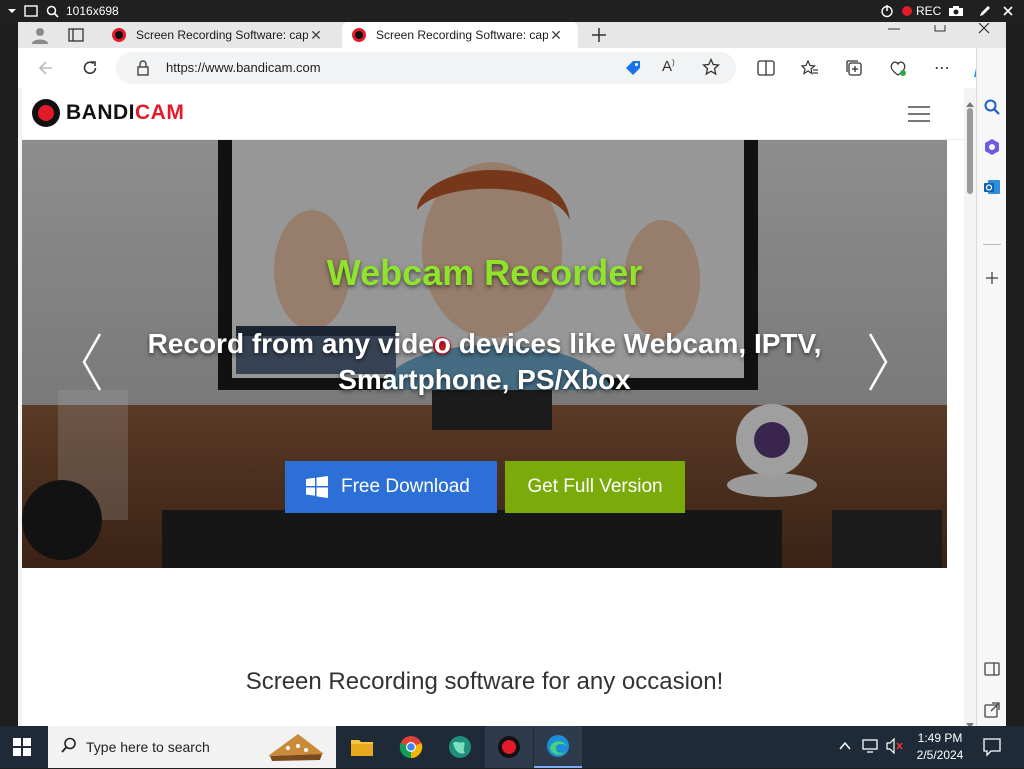 This screenshot has height=769, width=1024. Describe the element at coordinates (810, 68) in the screenshot. I see `favorites-icon` at that location.